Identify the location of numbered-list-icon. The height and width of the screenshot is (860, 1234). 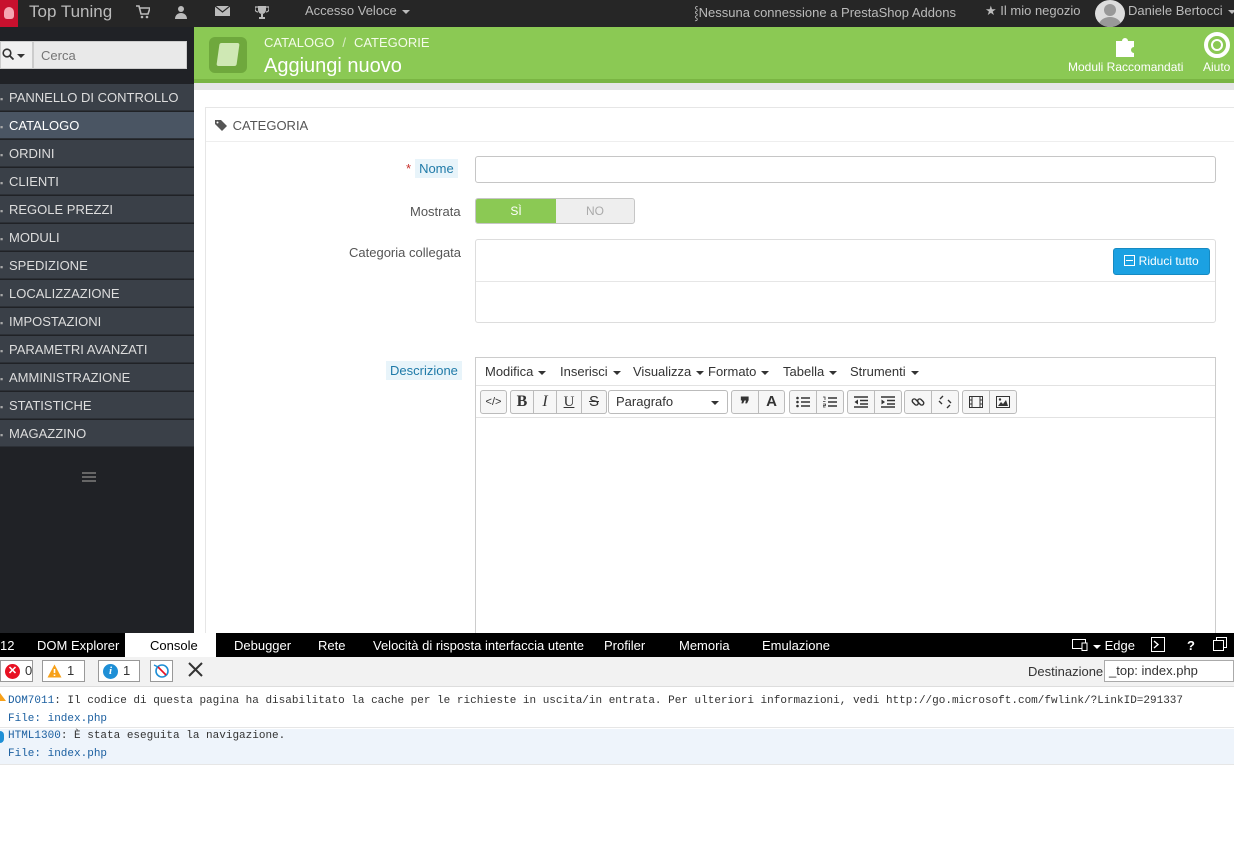
(830, 402).